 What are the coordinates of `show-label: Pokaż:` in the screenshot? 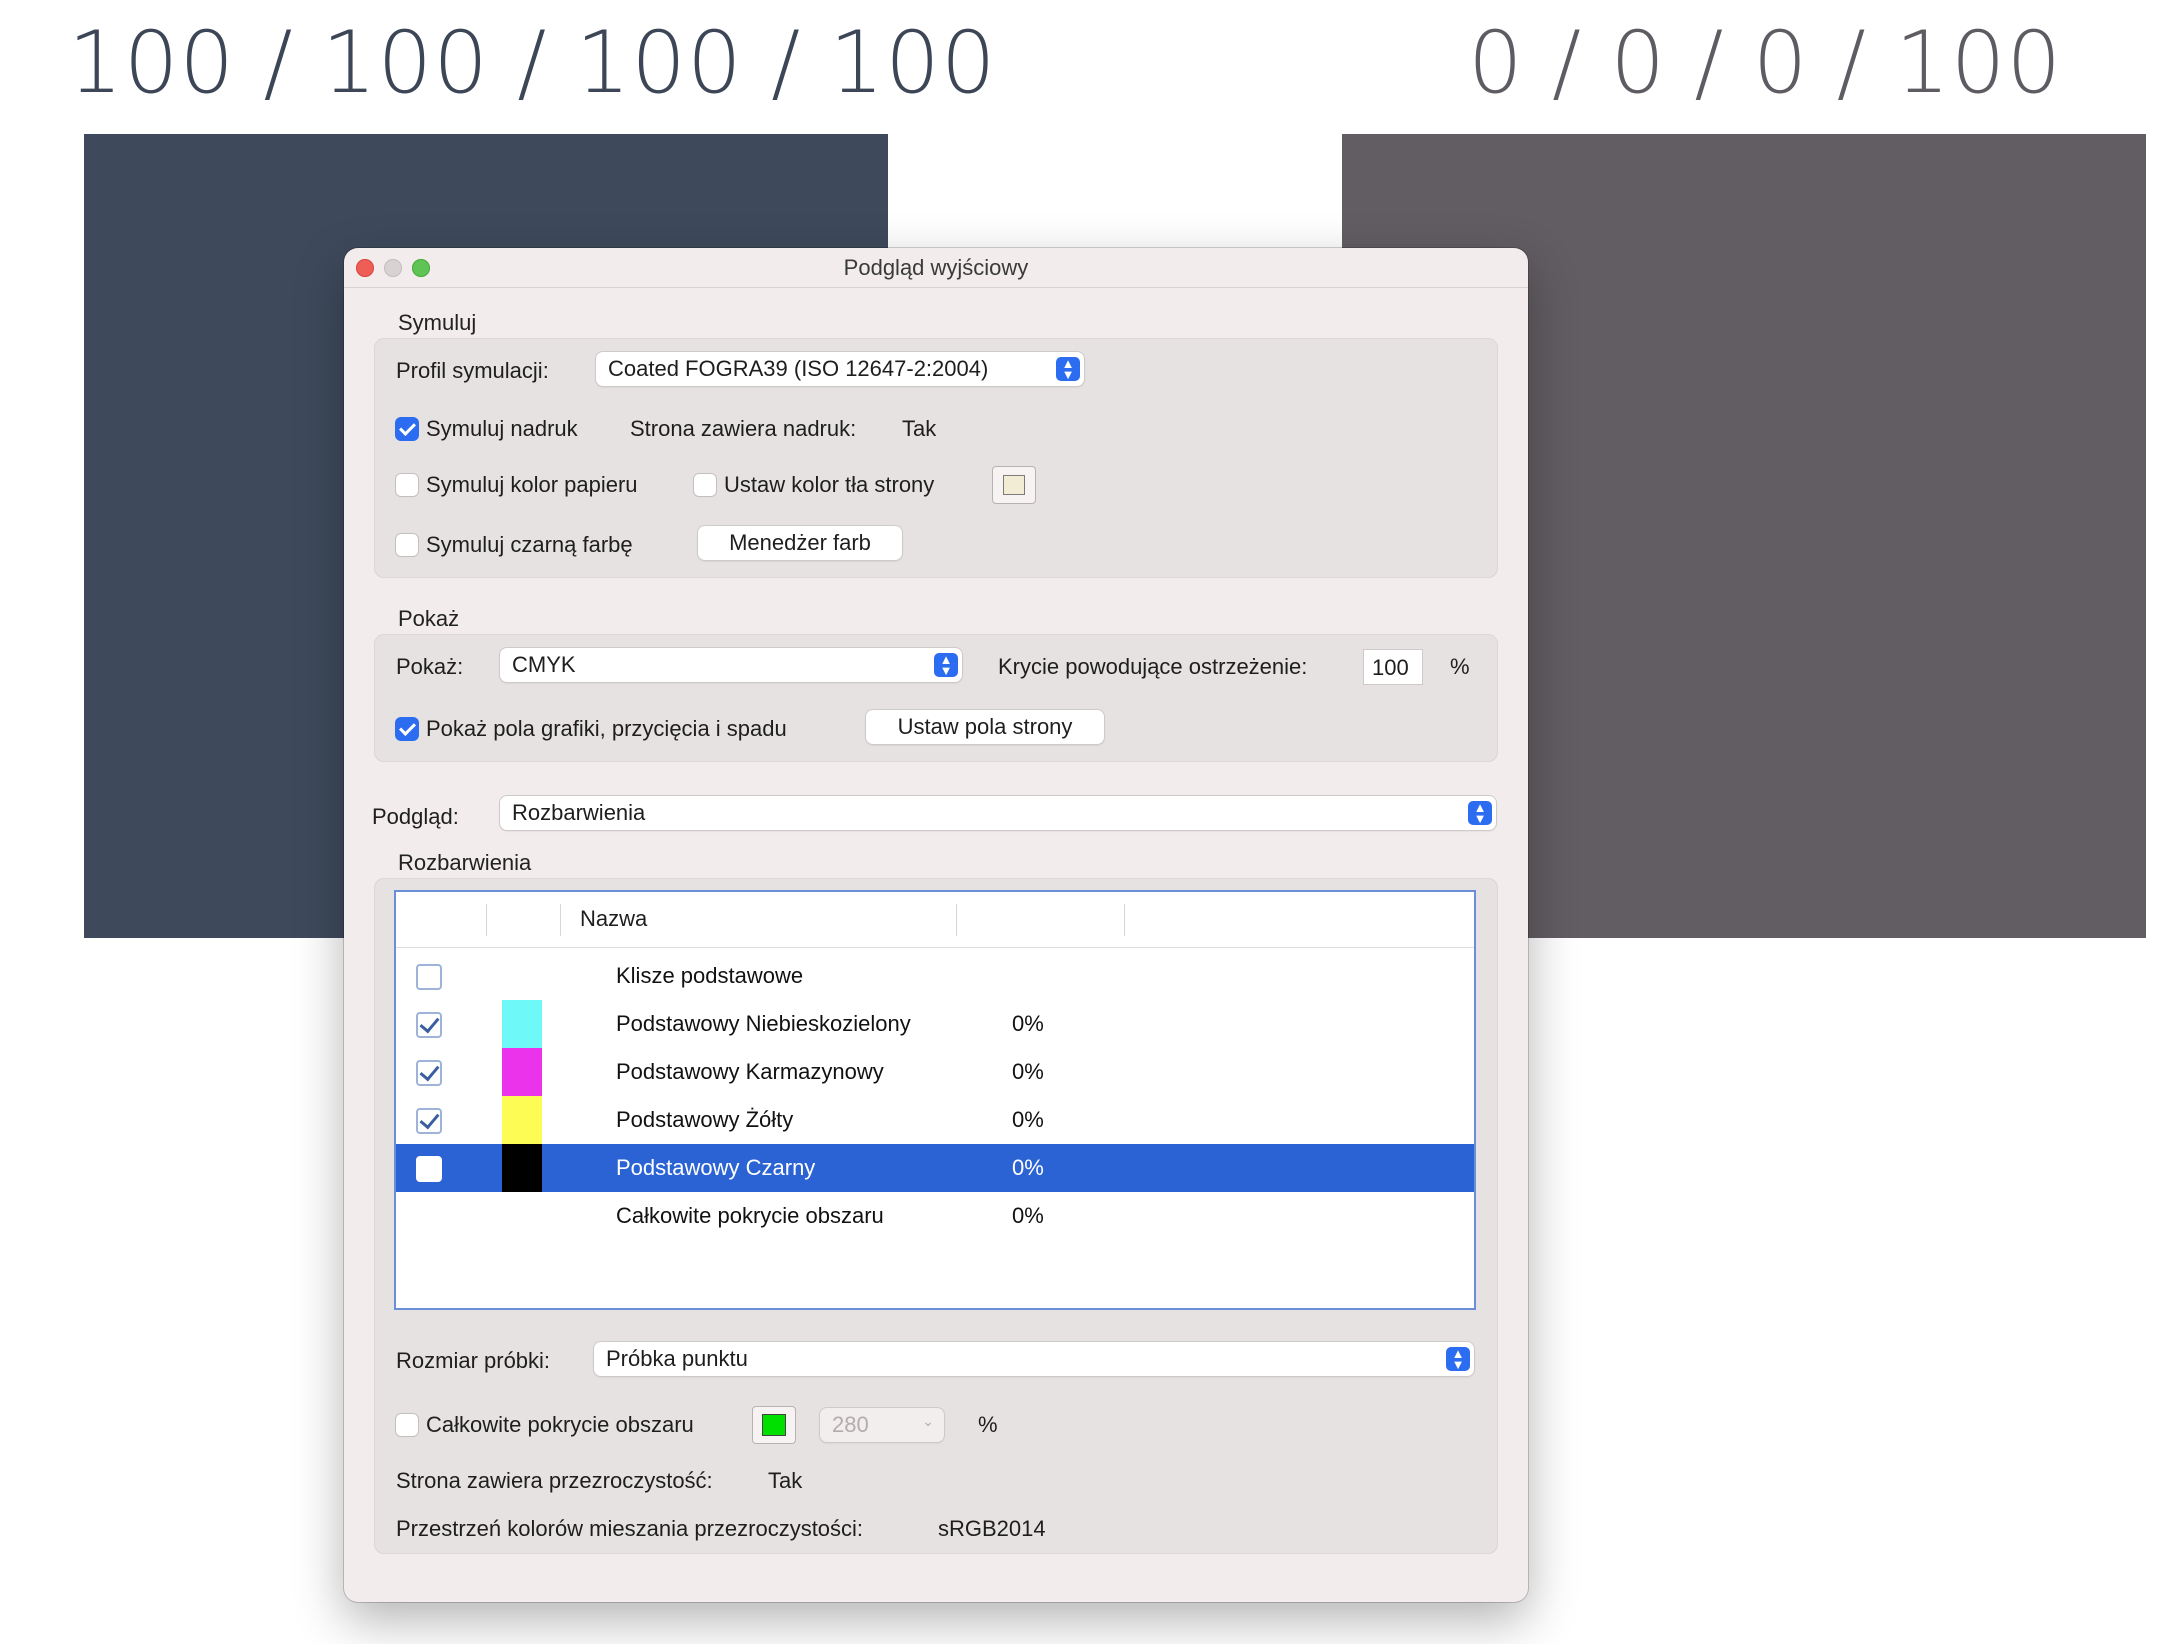 It's located at (430, 666).